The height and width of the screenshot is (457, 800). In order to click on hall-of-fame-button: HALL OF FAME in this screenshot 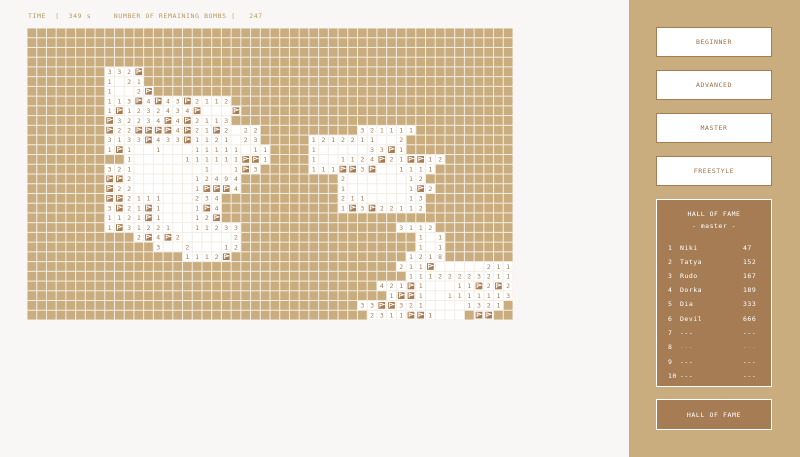, I will do `click(714, 414)`.